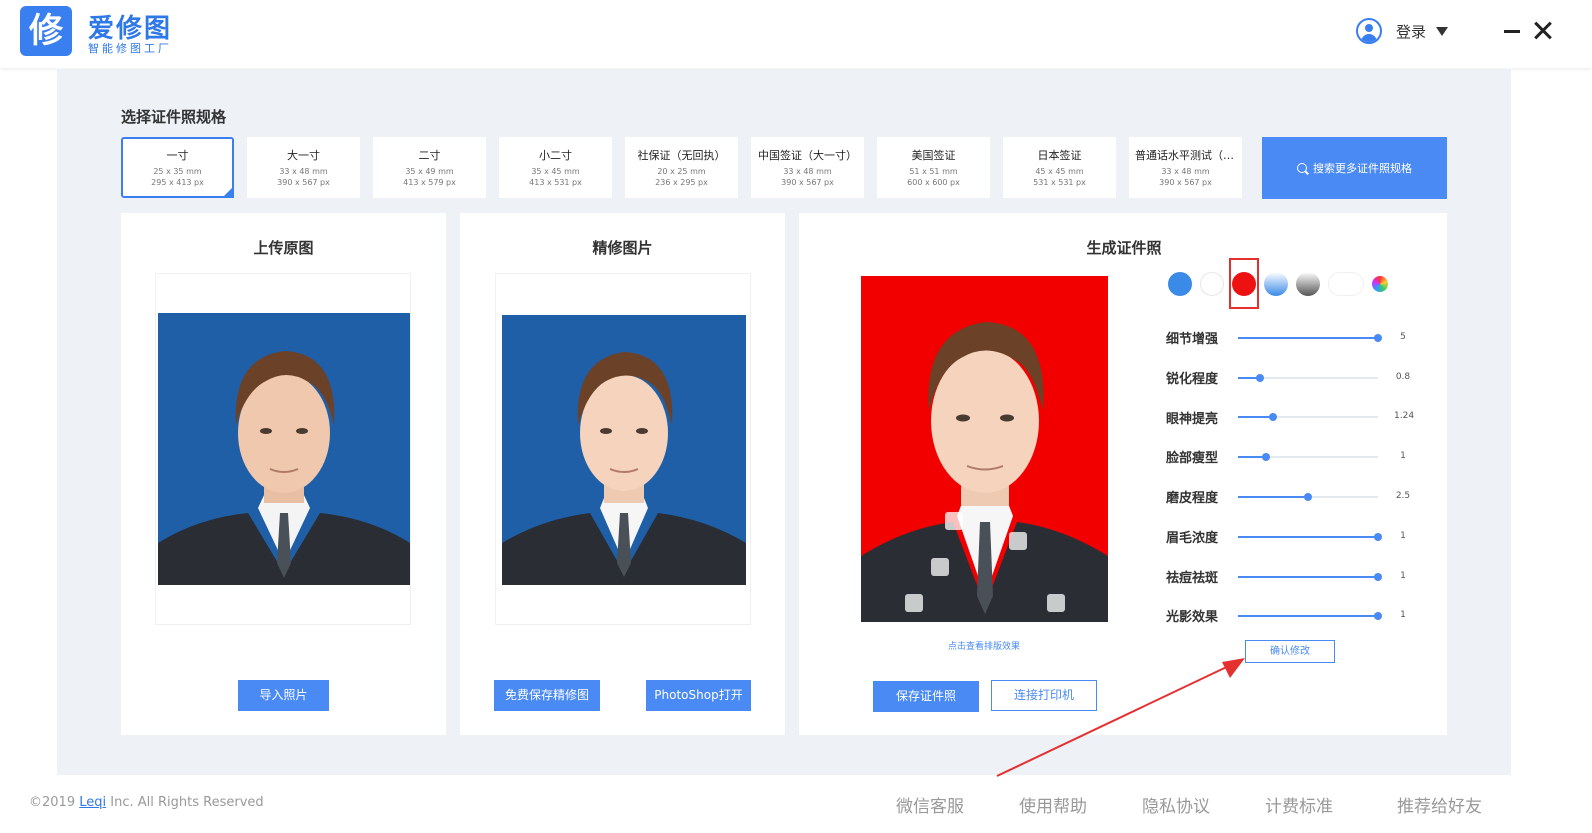 The image size is (1592, 833). I want to click on upload-photo-frame, so click(283, 449).